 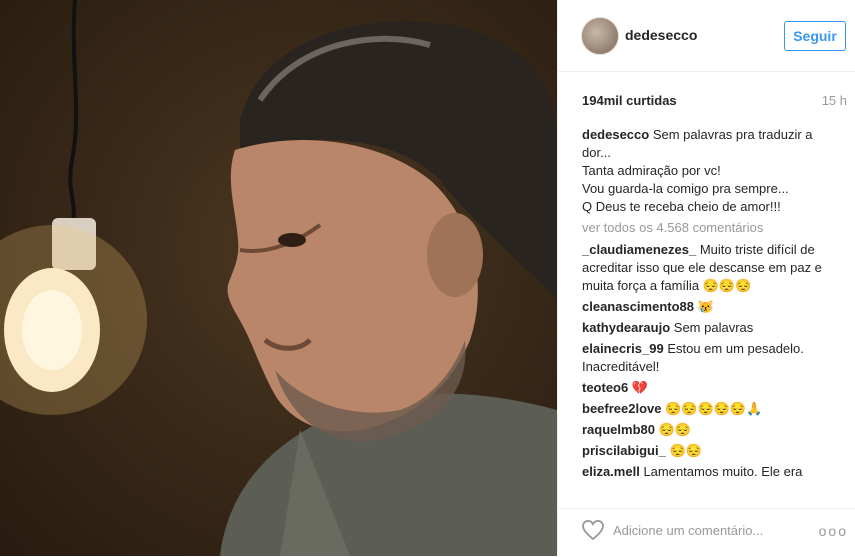 What do you see at coordinates (618, 429) in the screenshot?
I see `comment-username: raquelmb80` at bounding box center [618, 429].